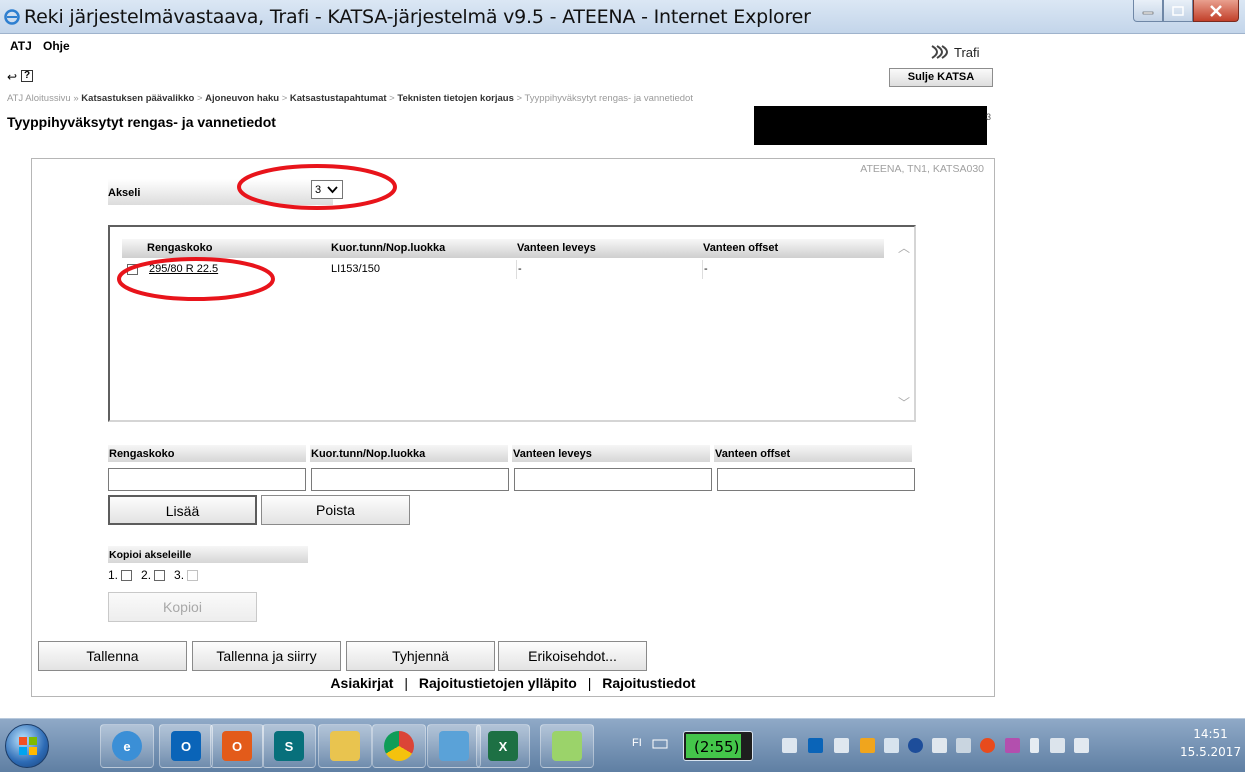 This screenshot has height=772, width=1245. What do you see at coordinates (963, 745) in the screenshot?
I see `wrench-icon` at bounding box center [963, 745].